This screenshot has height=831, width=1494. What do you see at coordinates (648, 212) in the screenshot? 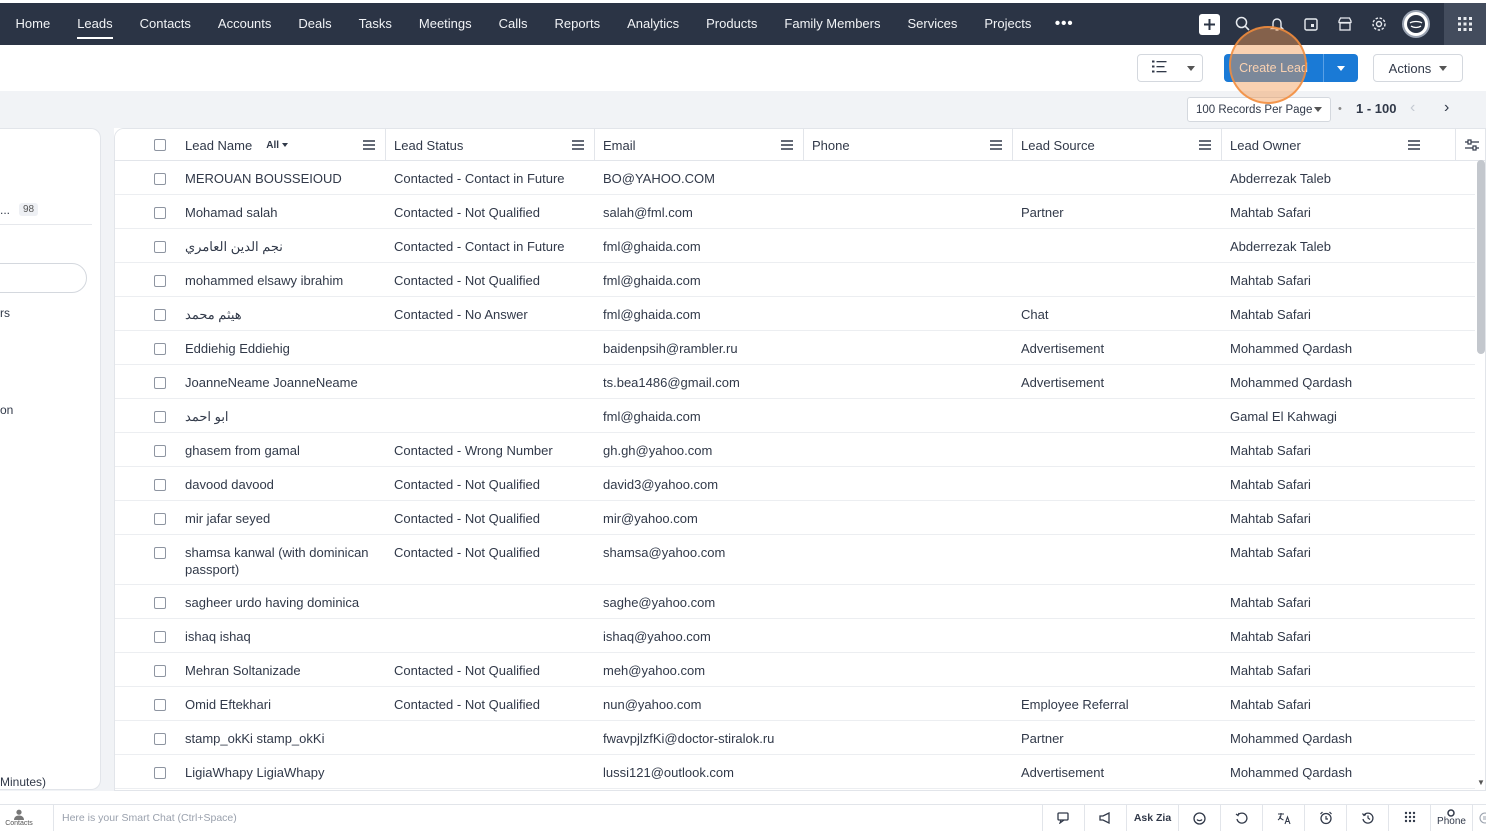
I see `cell-email: salah@fml.com` at bounding box center [648, 212].